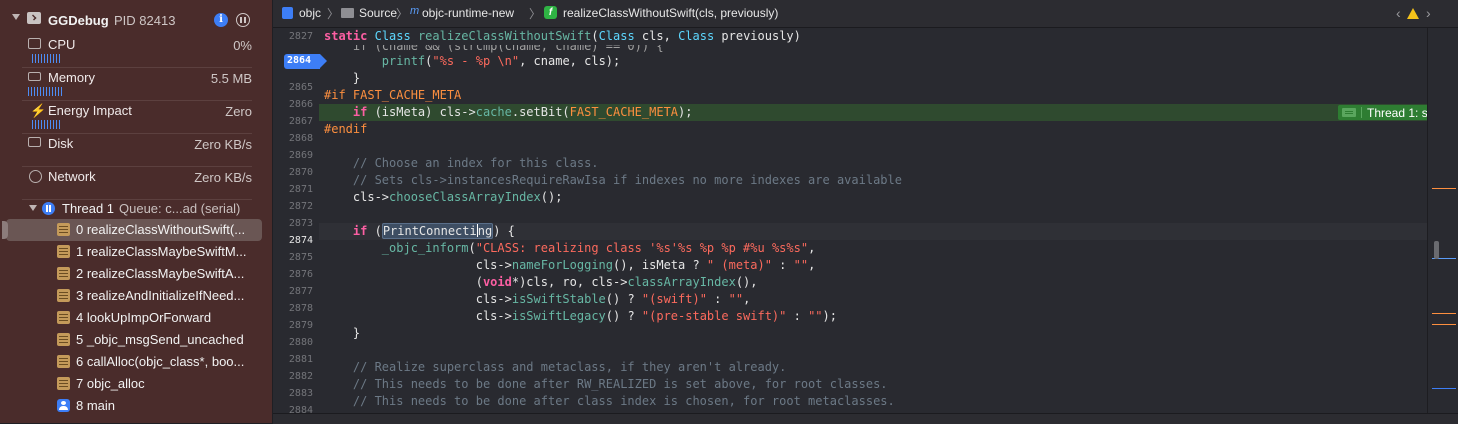 This screenshot has width=1458, height=424. What do you see at coordinates (221, 20) in the screenshot?
I see `info-icon: i` at bounding box center [221, 20].